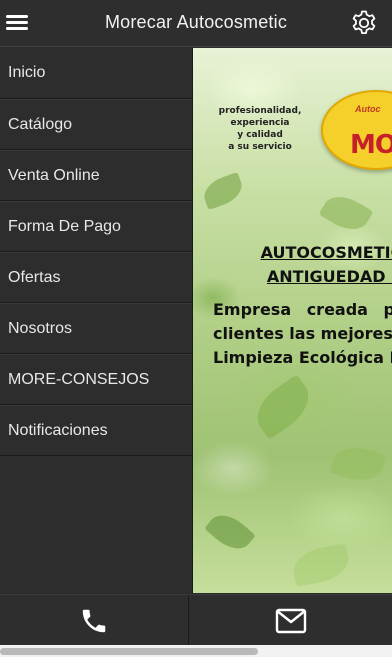 The width and height of the screenshot is (392, 657). Describe the element at coordinates (79, 379) in the screenshot. I see `sidebar-item-label: MORE-CONSEJOS` at that location.